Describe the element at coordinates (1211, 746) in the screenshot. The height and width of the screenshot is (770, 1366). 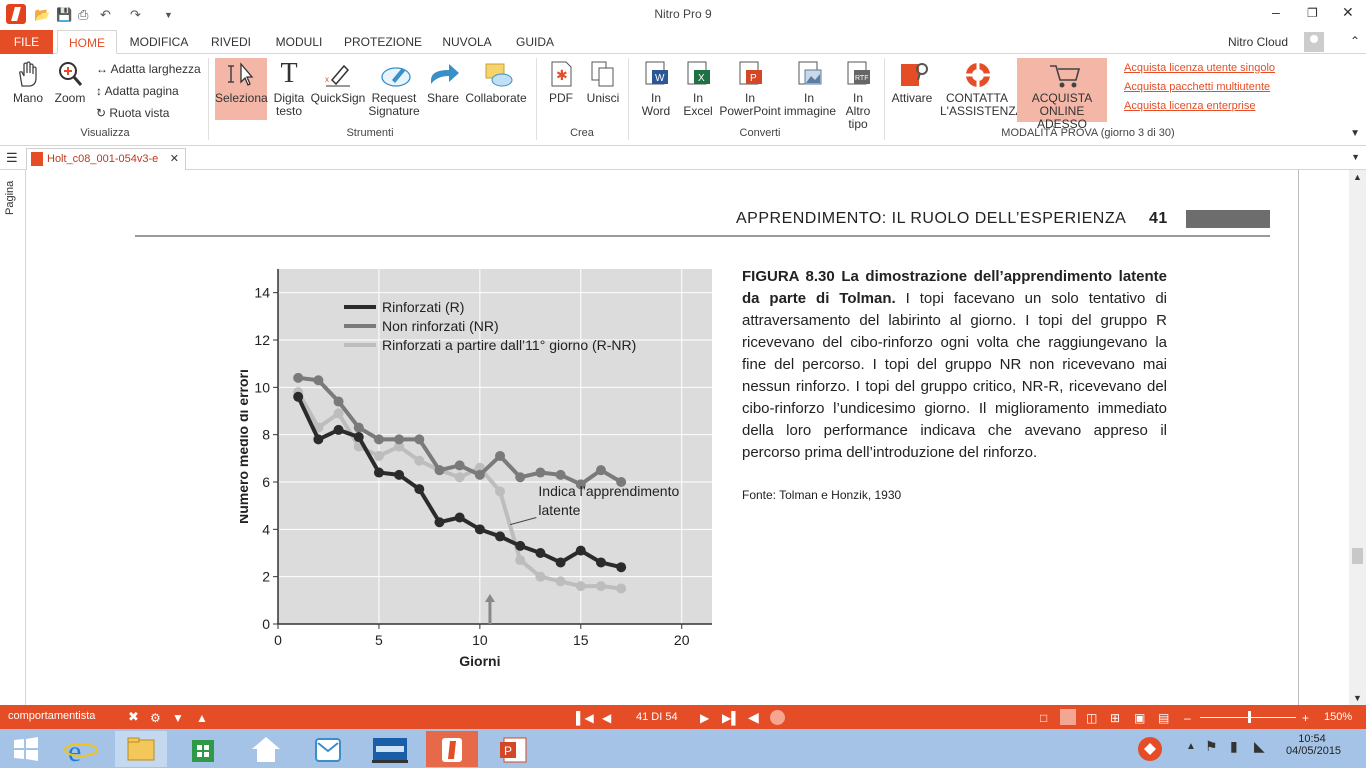
I see `flag-icon: ⚑` at that location.